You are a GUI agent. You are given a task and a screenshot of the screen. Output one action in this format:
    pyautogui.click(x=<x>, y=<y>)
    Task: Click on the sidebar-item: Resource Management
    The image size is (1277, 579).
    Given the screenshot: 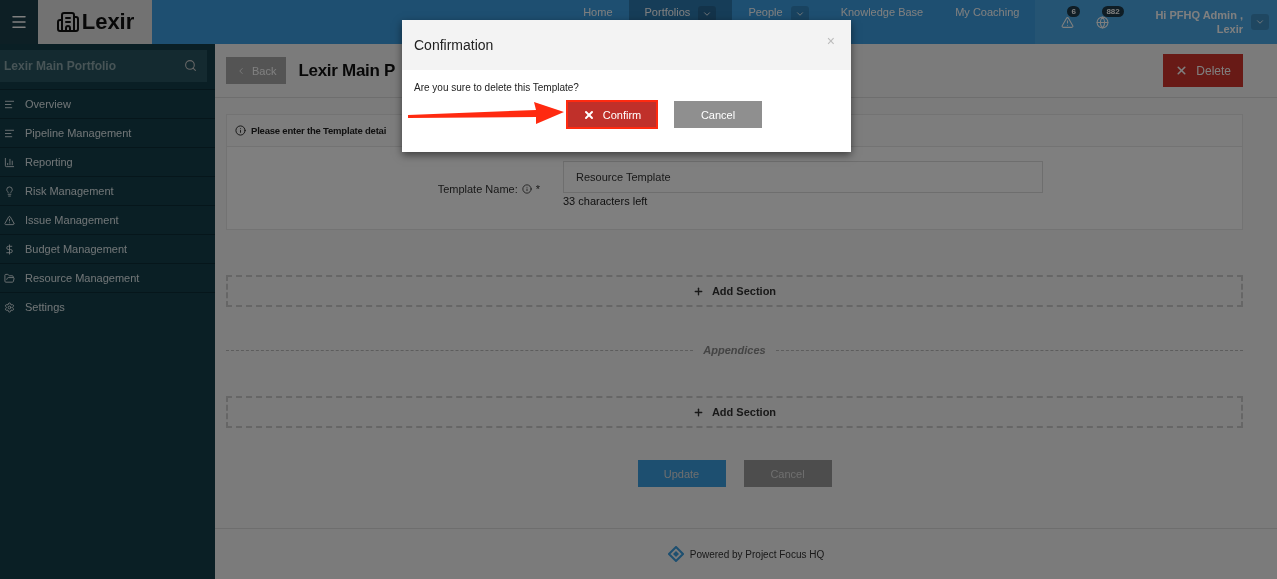 What is the action you would take?
    pyautogui.click(x=107, y=277)
    